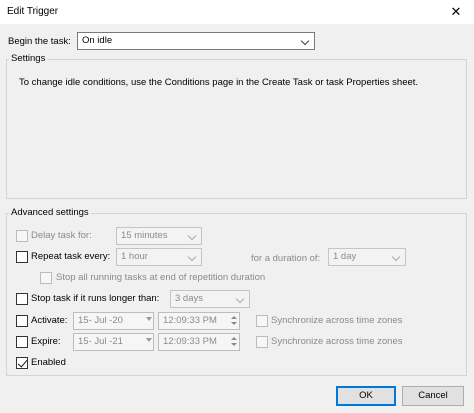 This screenshot has width=474, height=413. I want to click on expire-time-value: 12:09:33 PM, so click(190, 341).